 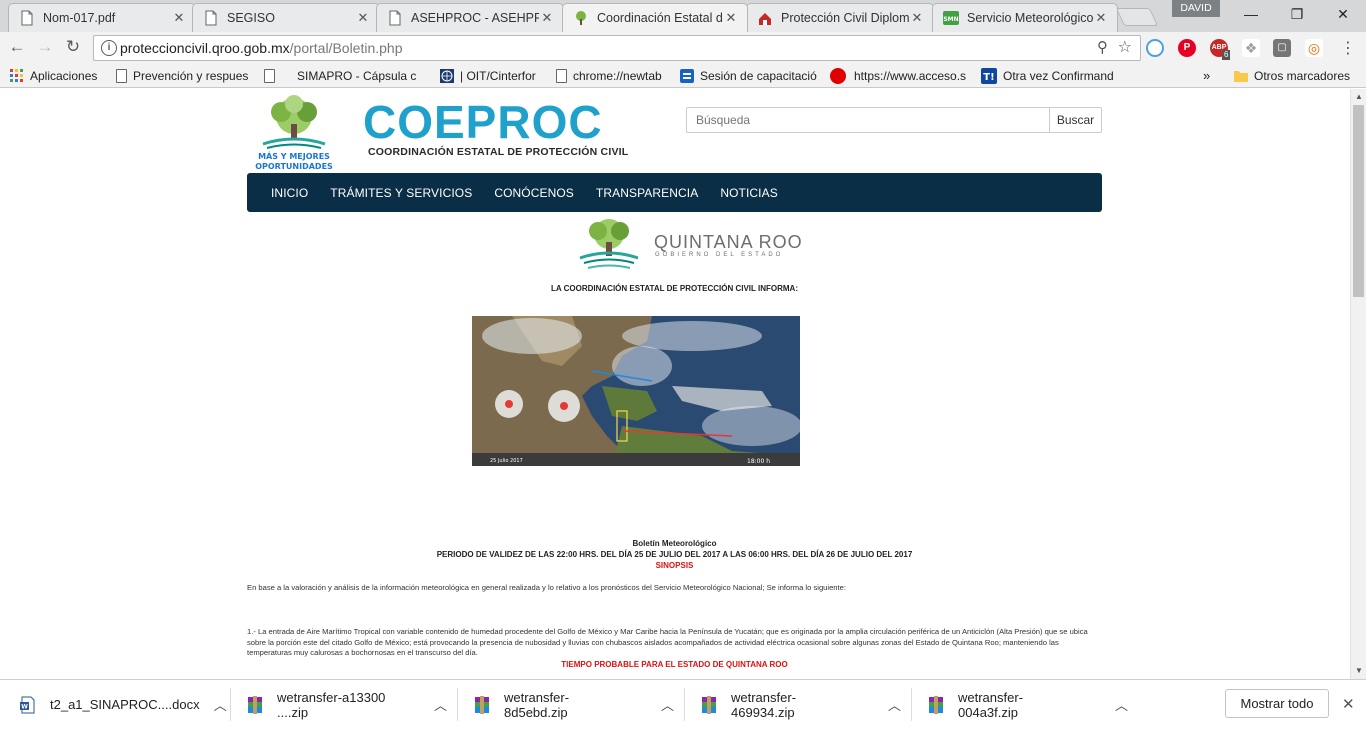 I want to click on download-item-zip-4: wetransfer-004a3f.zip ︿, so click(x=1028, y=704).